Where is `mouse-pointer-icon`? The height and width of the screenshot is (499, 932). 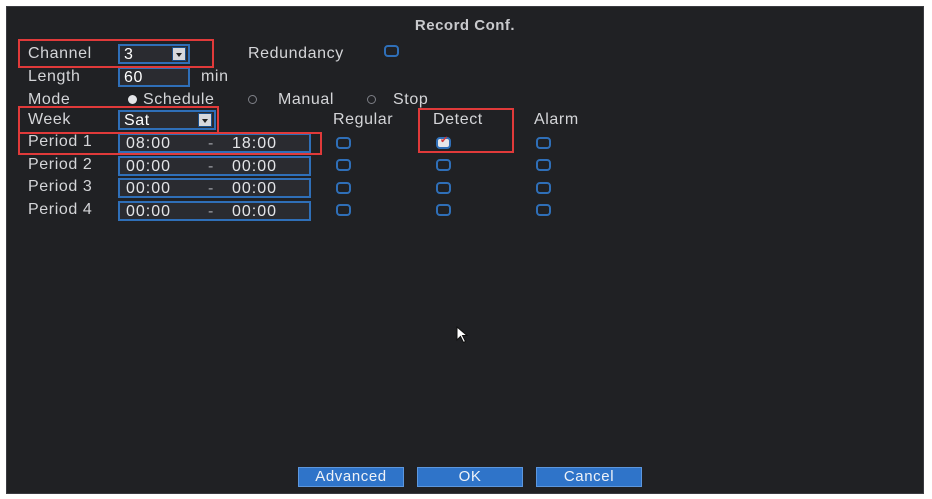
mouse-pointer-icon is located at coordinates (462, 335).